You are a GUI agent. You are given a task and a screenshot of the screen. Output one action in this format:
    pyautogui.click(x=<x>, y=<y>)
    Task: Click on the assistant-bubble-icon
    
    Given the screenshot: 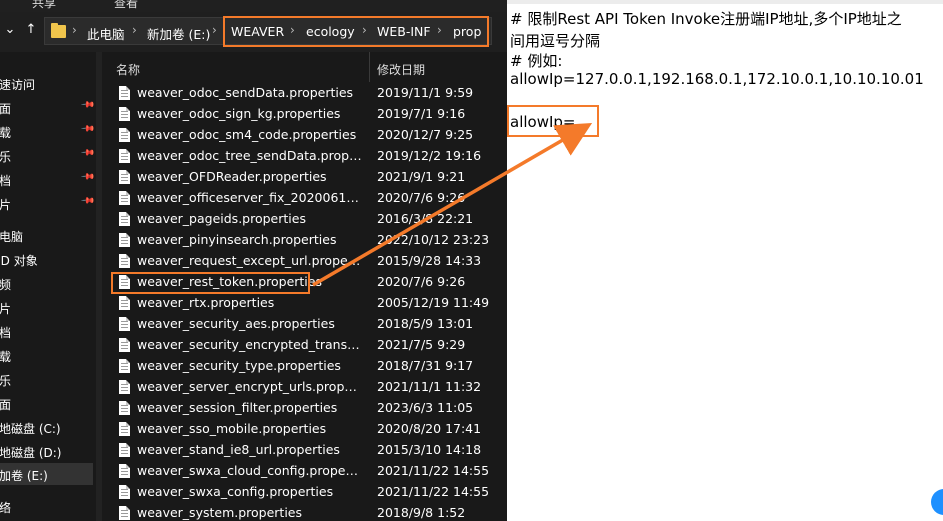 What is the action you would take?
    pyautogui.click(x=937, y=502)
    